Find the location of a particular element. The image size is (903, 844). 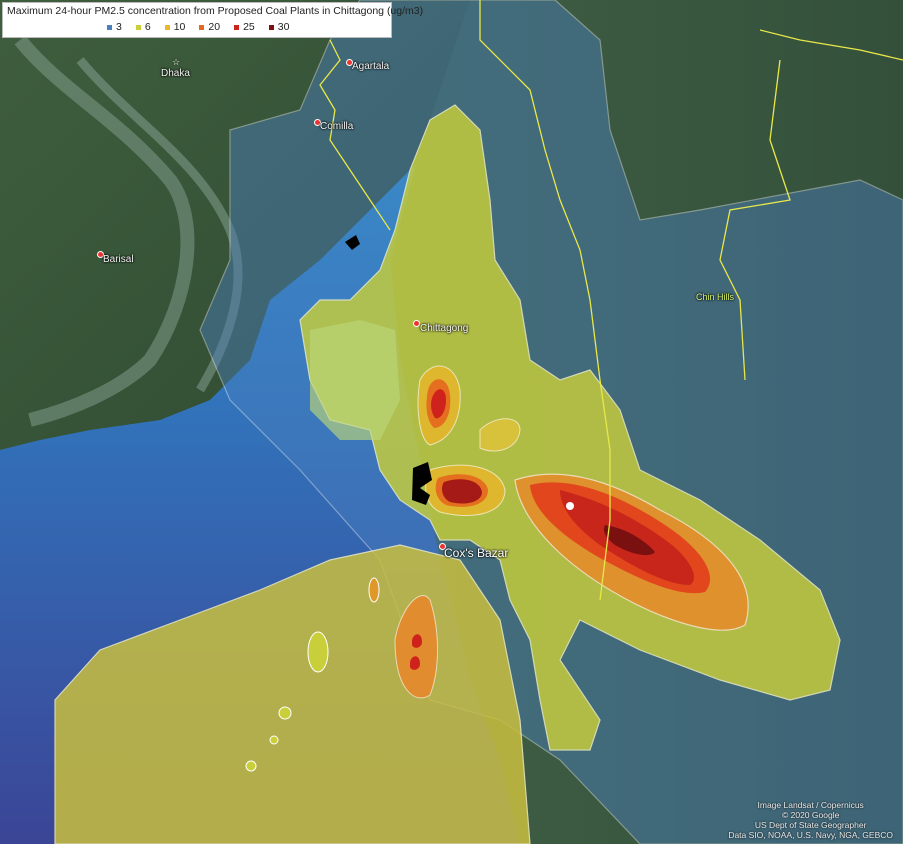

attribution-line: Image Landsat / Copernicus is located at coordinates (810, 805).